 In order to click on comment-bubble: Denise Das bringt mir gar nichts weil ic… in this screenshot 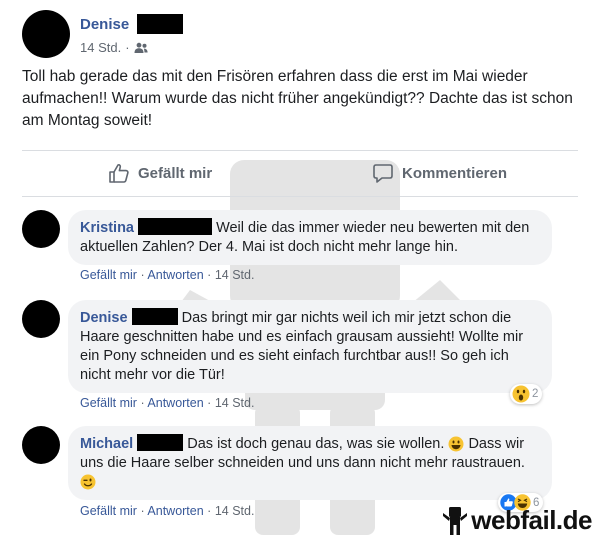, I will do `click(310, 346)`.